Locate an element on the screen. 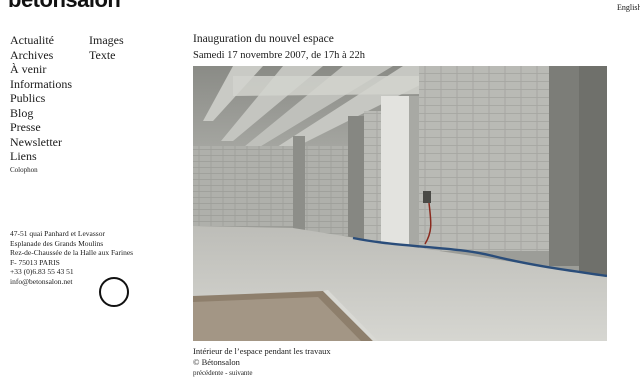  nav-item-a-venir: À venir is located at coordinates (41, 69).